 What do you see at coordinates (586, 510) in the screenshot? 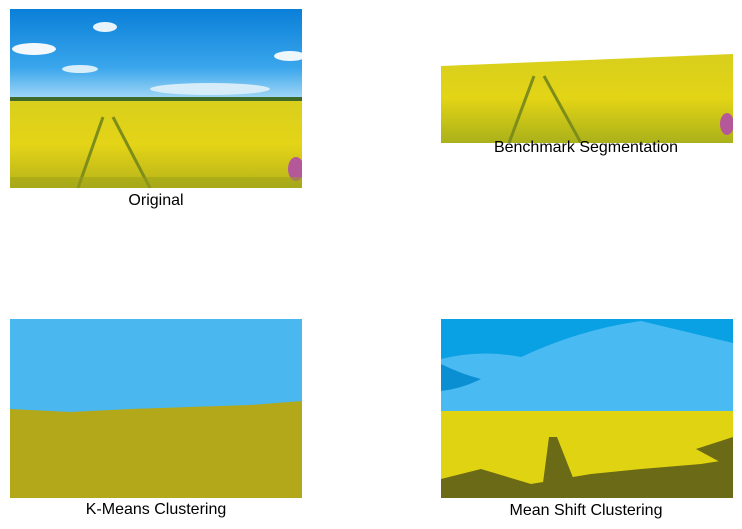
I see `meanshift-caption: Mean Shift Clustering` at bounding box center [586, 510].